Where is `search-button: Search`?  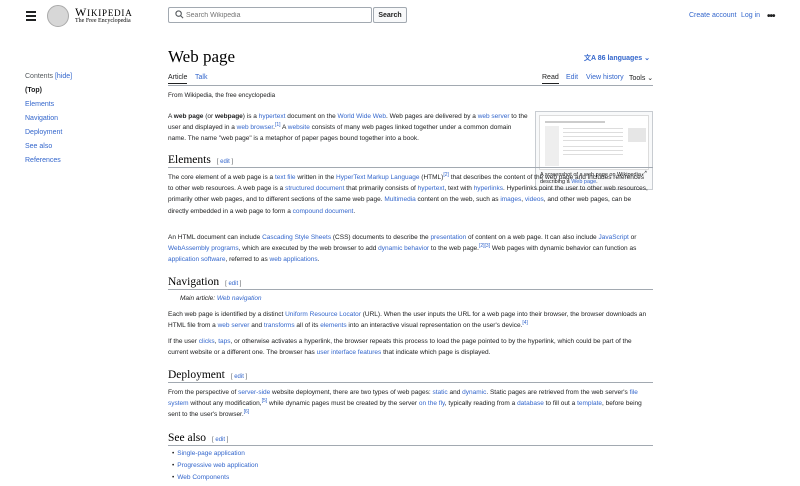 search-button: Search is located at coordinates (390, 15).